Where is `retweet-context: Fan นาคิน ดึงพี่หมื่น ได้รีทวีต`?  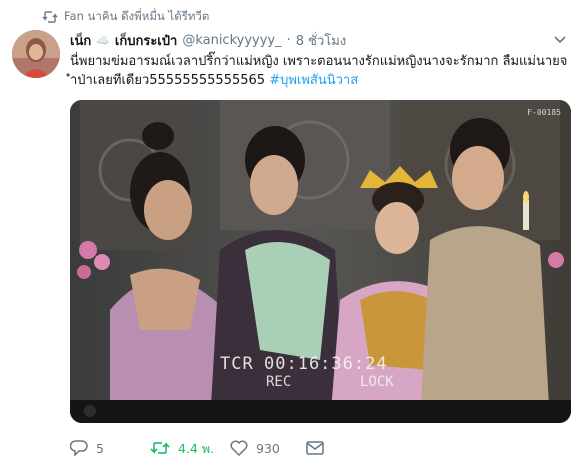
retweet-context: Fan นาคิน ดึงพี่หมื่น ได้รีทวีต is located at coordinates (125, 17).